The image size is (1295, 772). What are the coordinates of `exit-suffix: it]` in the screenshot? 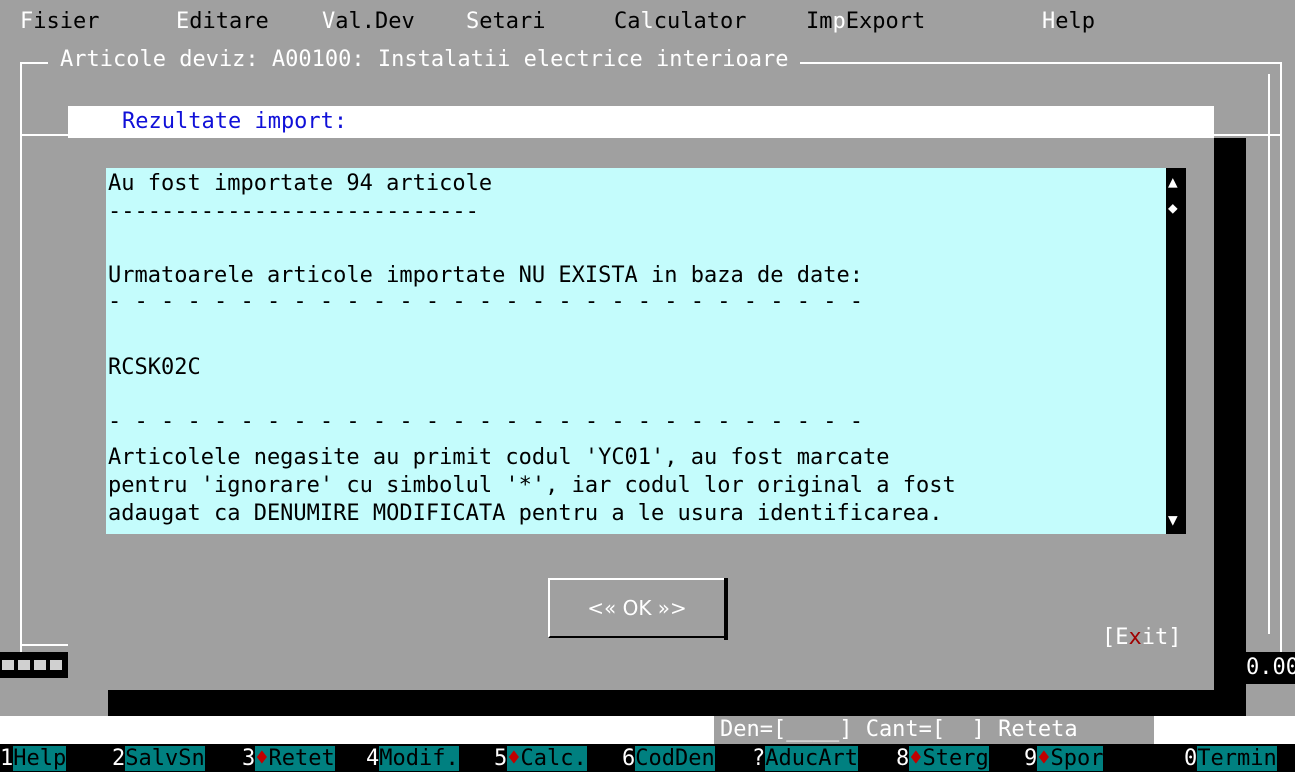 It's located at (1161, 637).